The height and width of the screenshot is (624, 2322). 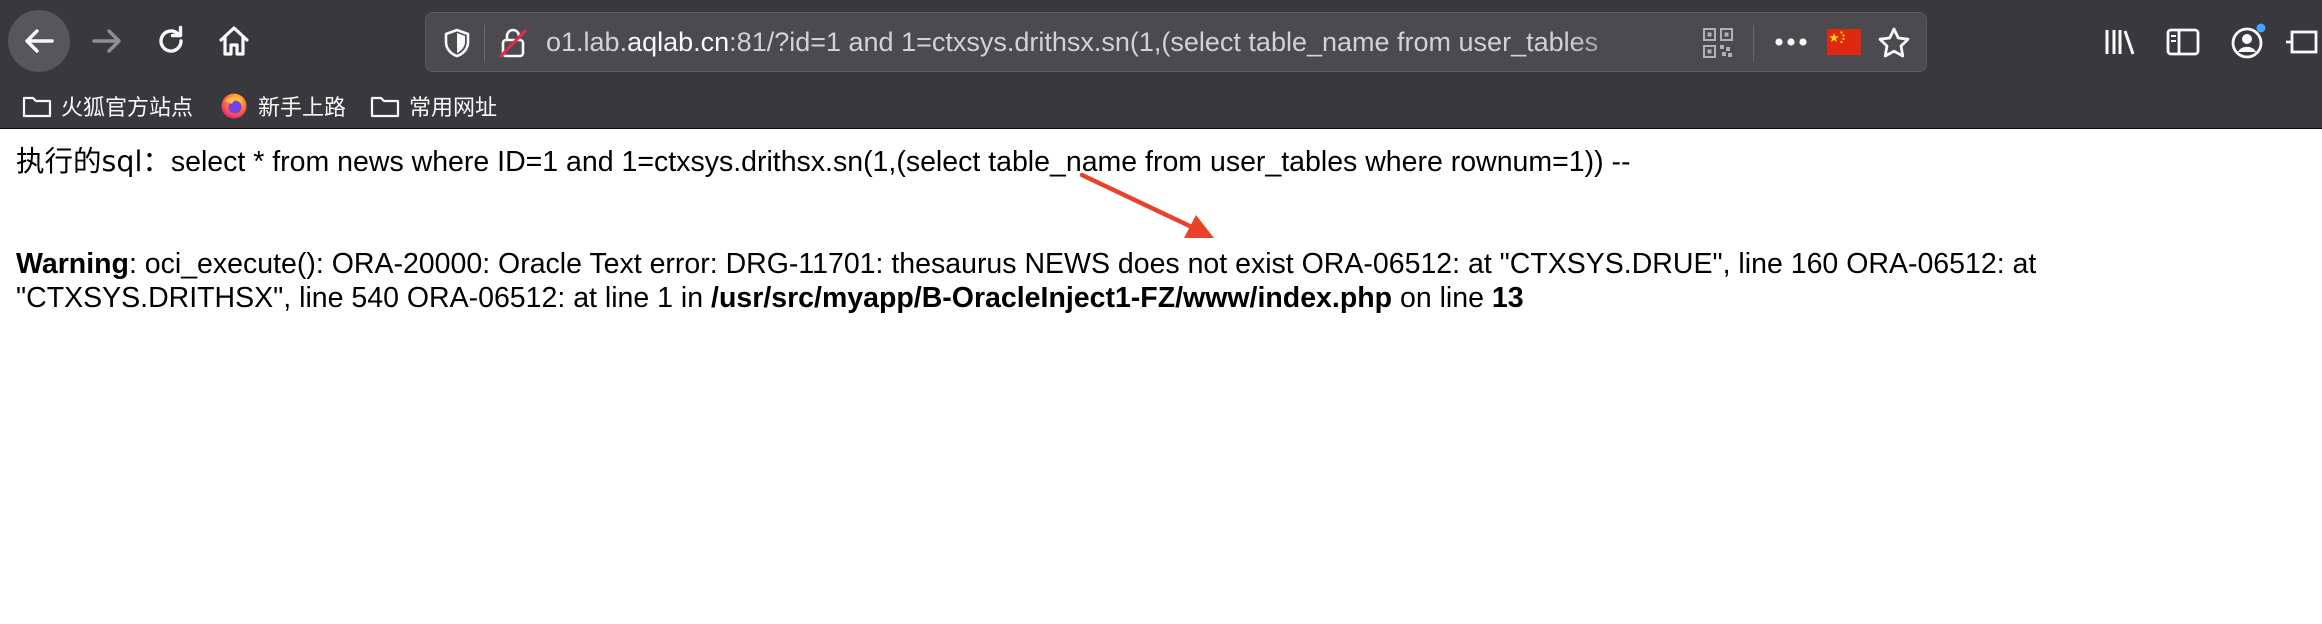 I want to click on home-button, so click(x=234, y=41).